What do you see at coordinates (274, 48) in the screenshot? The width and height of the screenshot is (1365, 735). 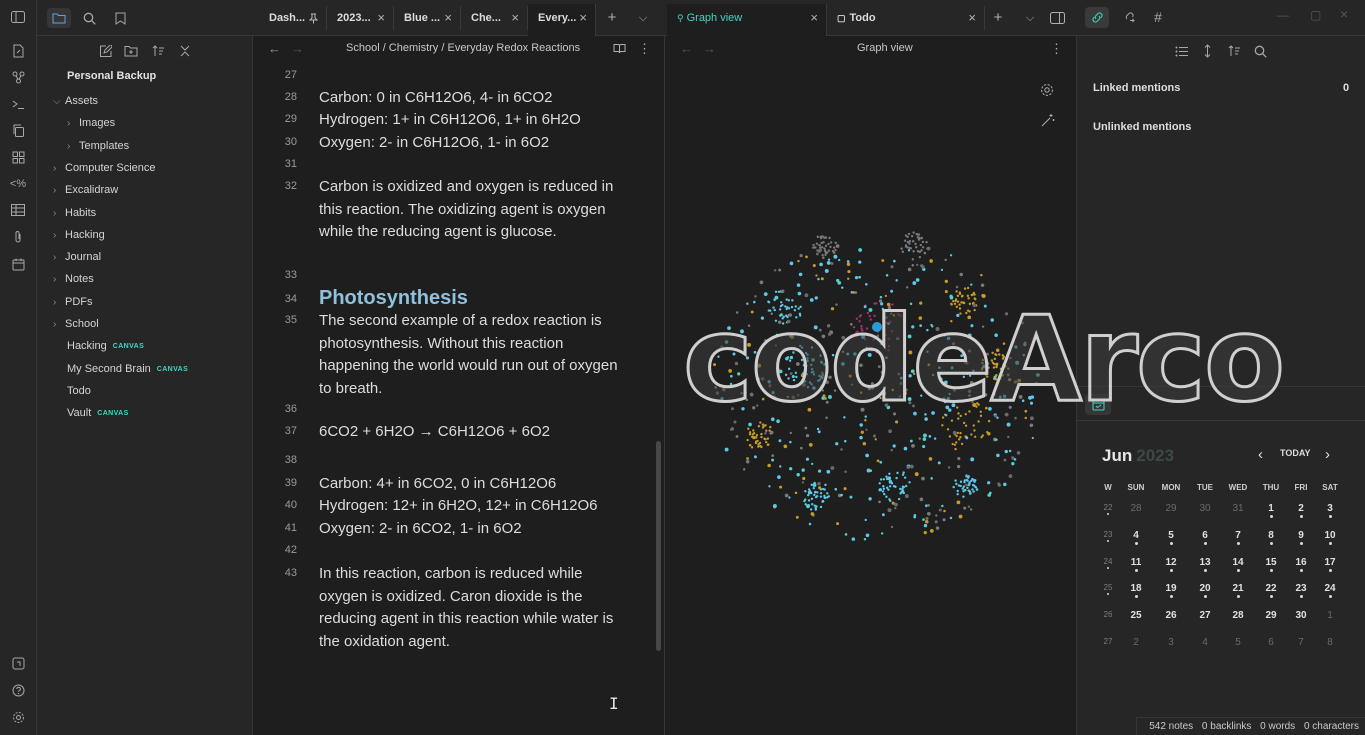 I see `back-arrow-icon: ←` at bounding box center [274, 48].